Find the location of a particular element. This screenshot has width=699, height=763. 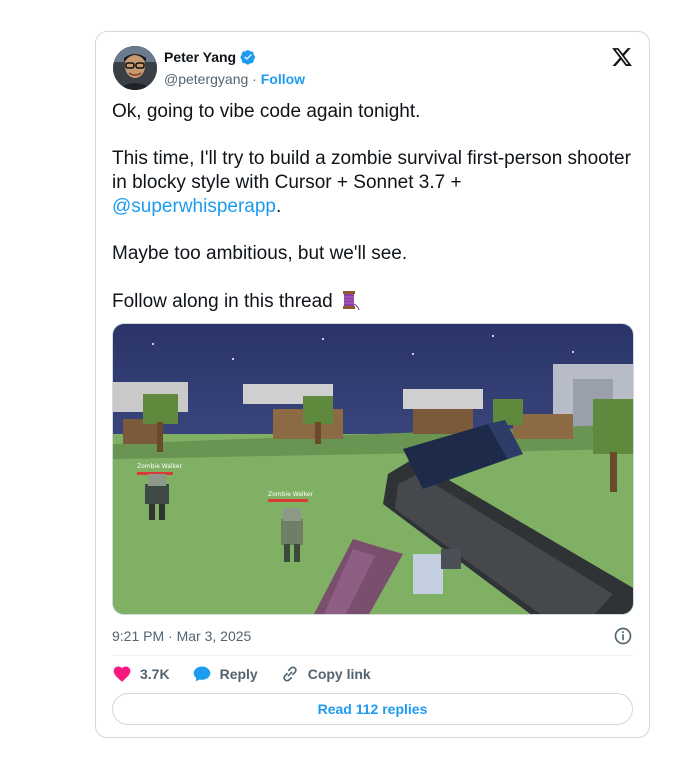

tweet-line-4: Follow along in this thread is located at coordinates (372, 301).